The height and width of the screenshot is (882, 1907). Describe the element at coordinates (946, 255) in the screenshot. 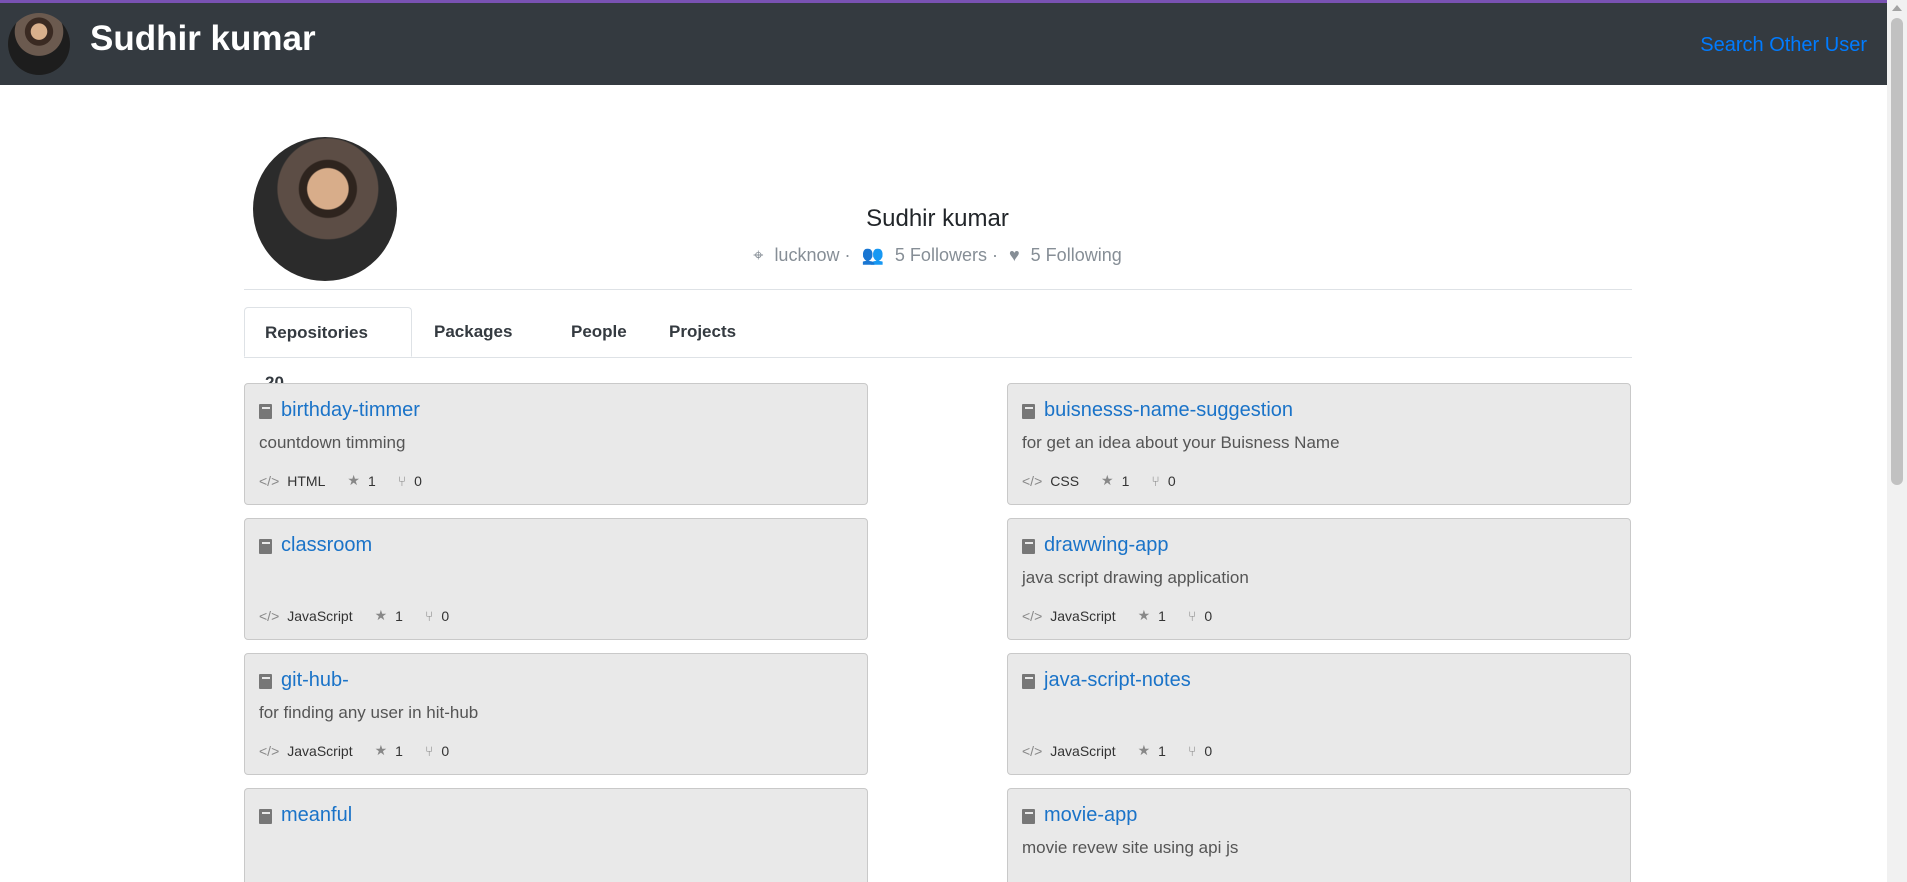

I see `followers-text: 5 Followers ·` at that location.